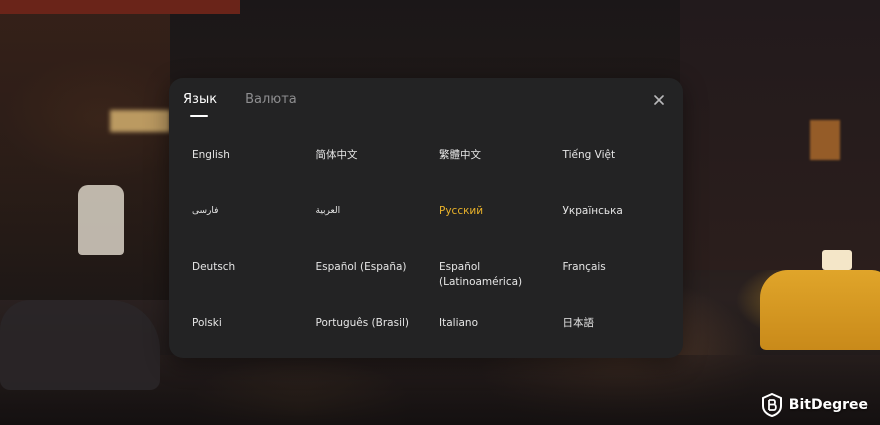  I want to click on language-option-spanish-latam: Español (Latinoamérica), so click(501, 288).